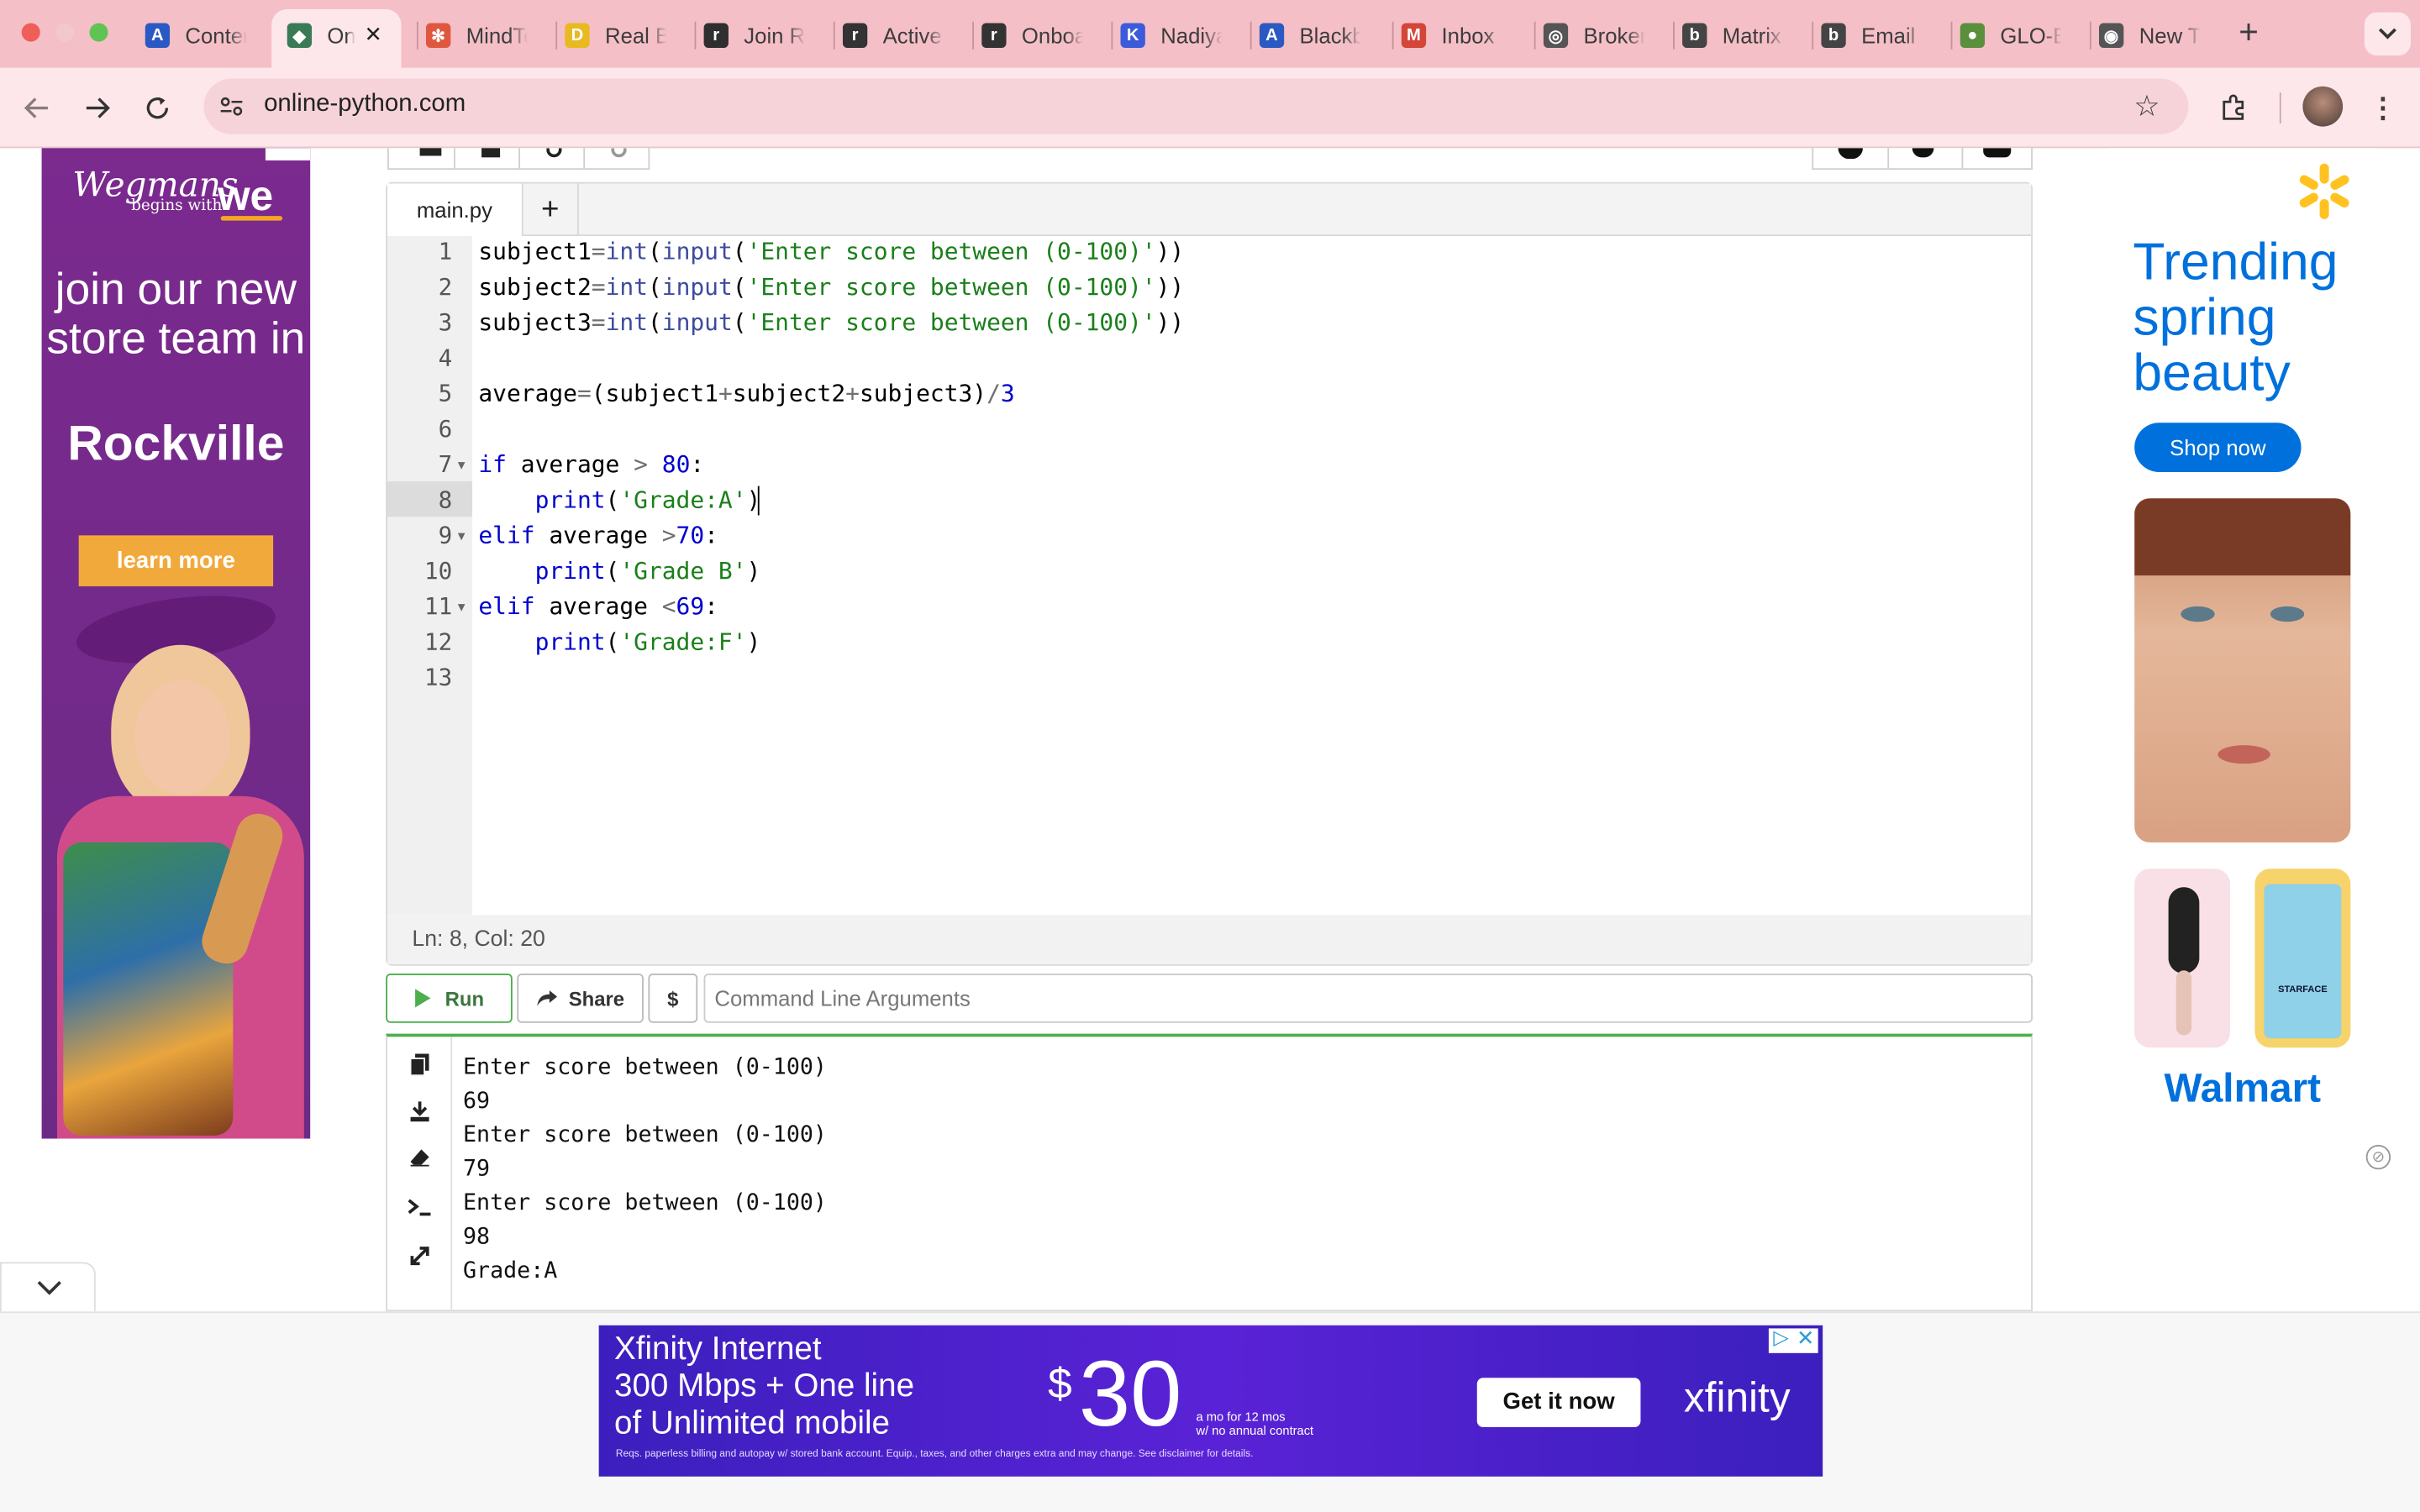 Image resolution: width=2420 pixels, height=1512 pixels. I want to click on address-bar: online-python.com ☆, so click(1196, 106).